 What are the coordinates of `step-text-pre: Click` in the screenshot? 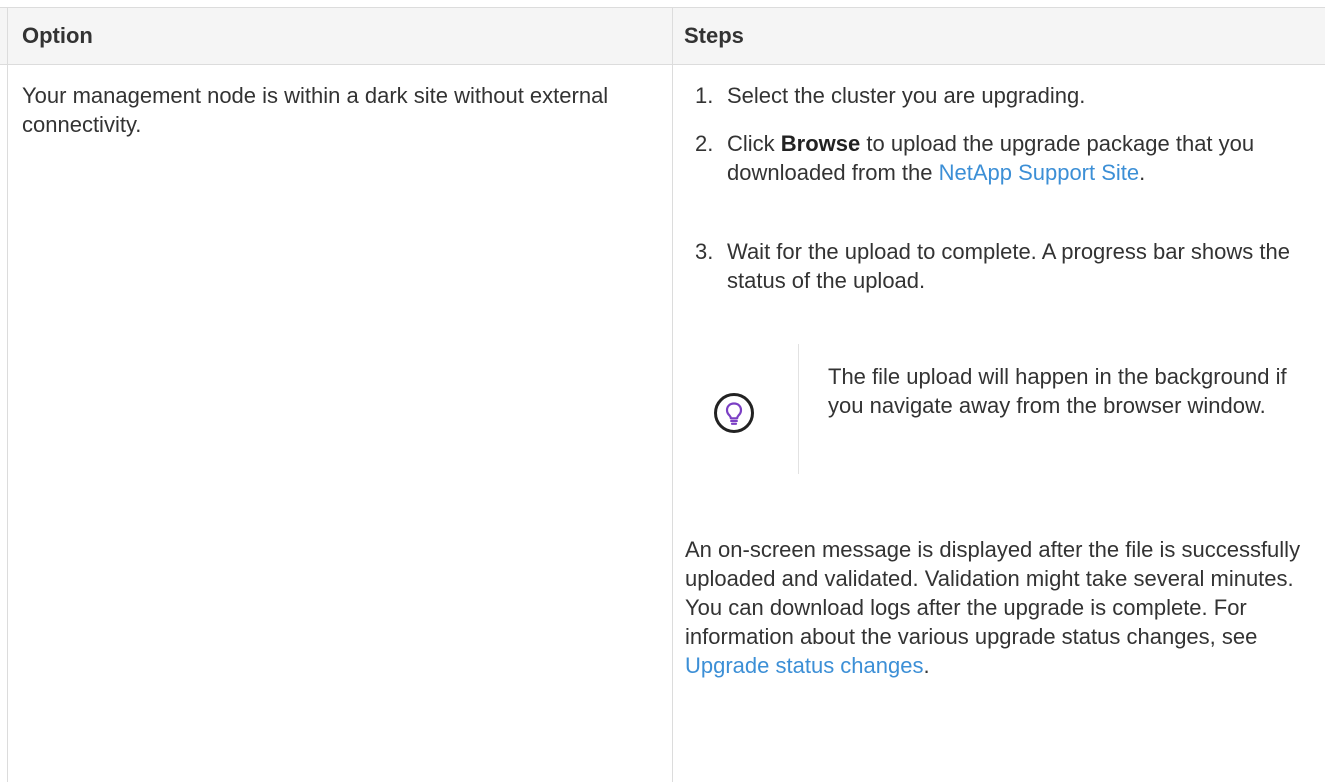 It's located at (754, 143).